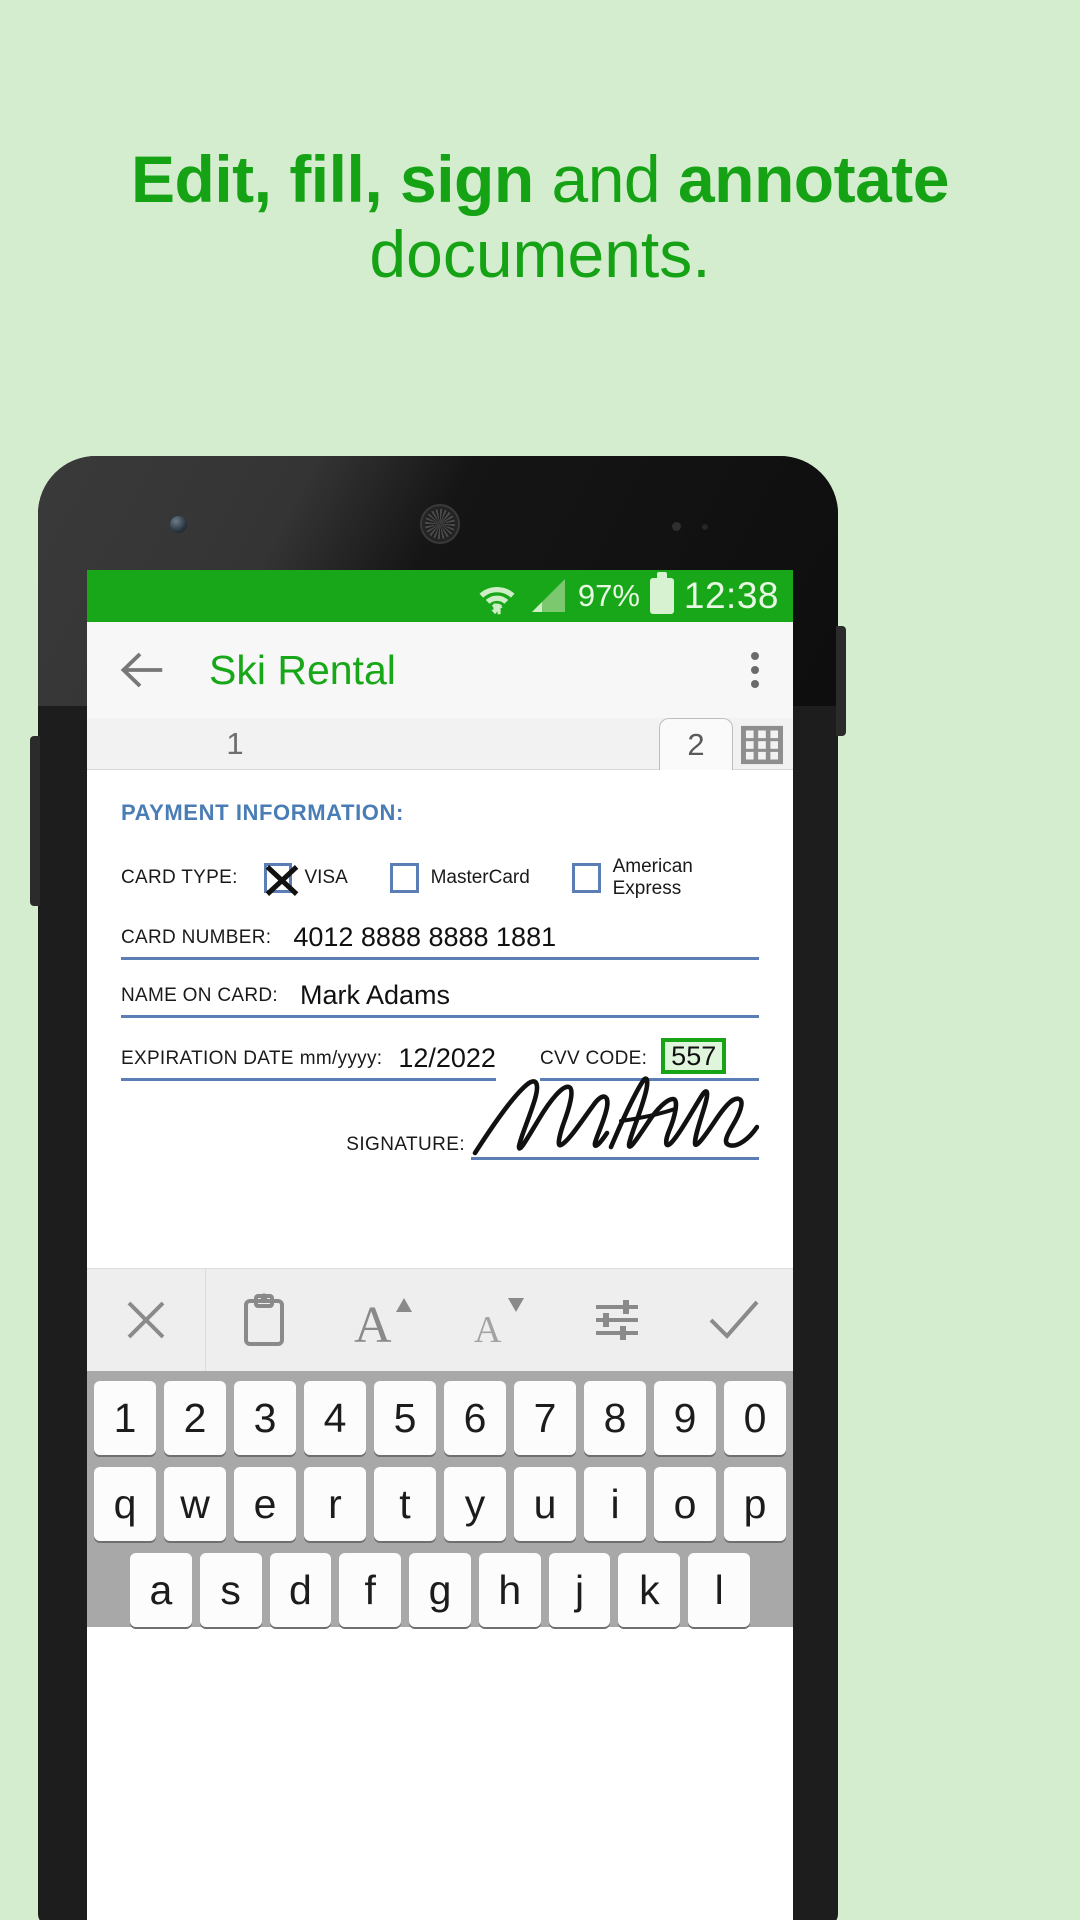 This screenshot has height=1920, width=1080. Describe the element at coordinates (195, 1504) in the screenshot. I see `key-w: w` at that location.